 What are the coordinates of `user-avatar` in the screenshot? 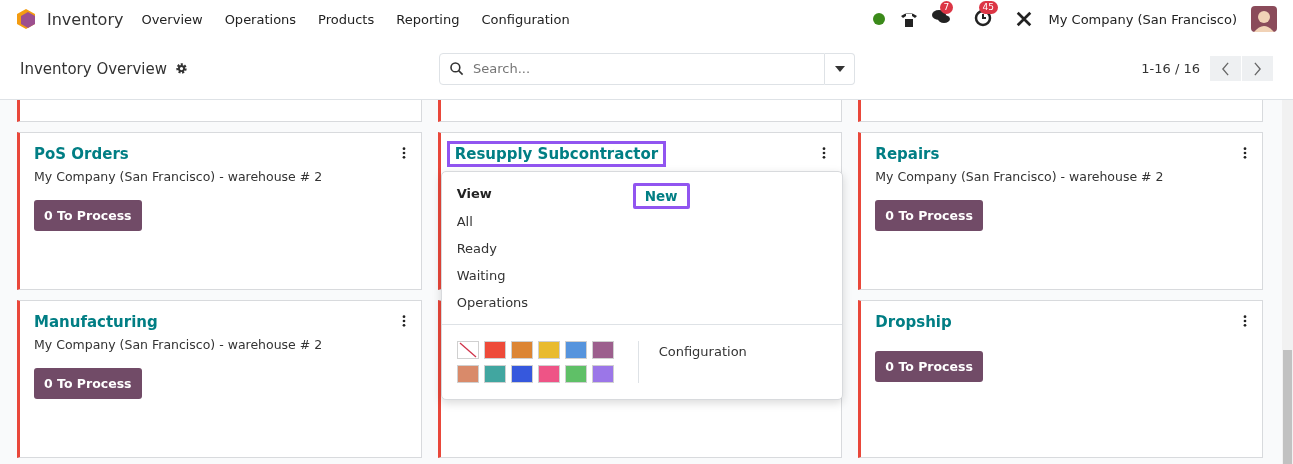 It's located at (1264, 19).